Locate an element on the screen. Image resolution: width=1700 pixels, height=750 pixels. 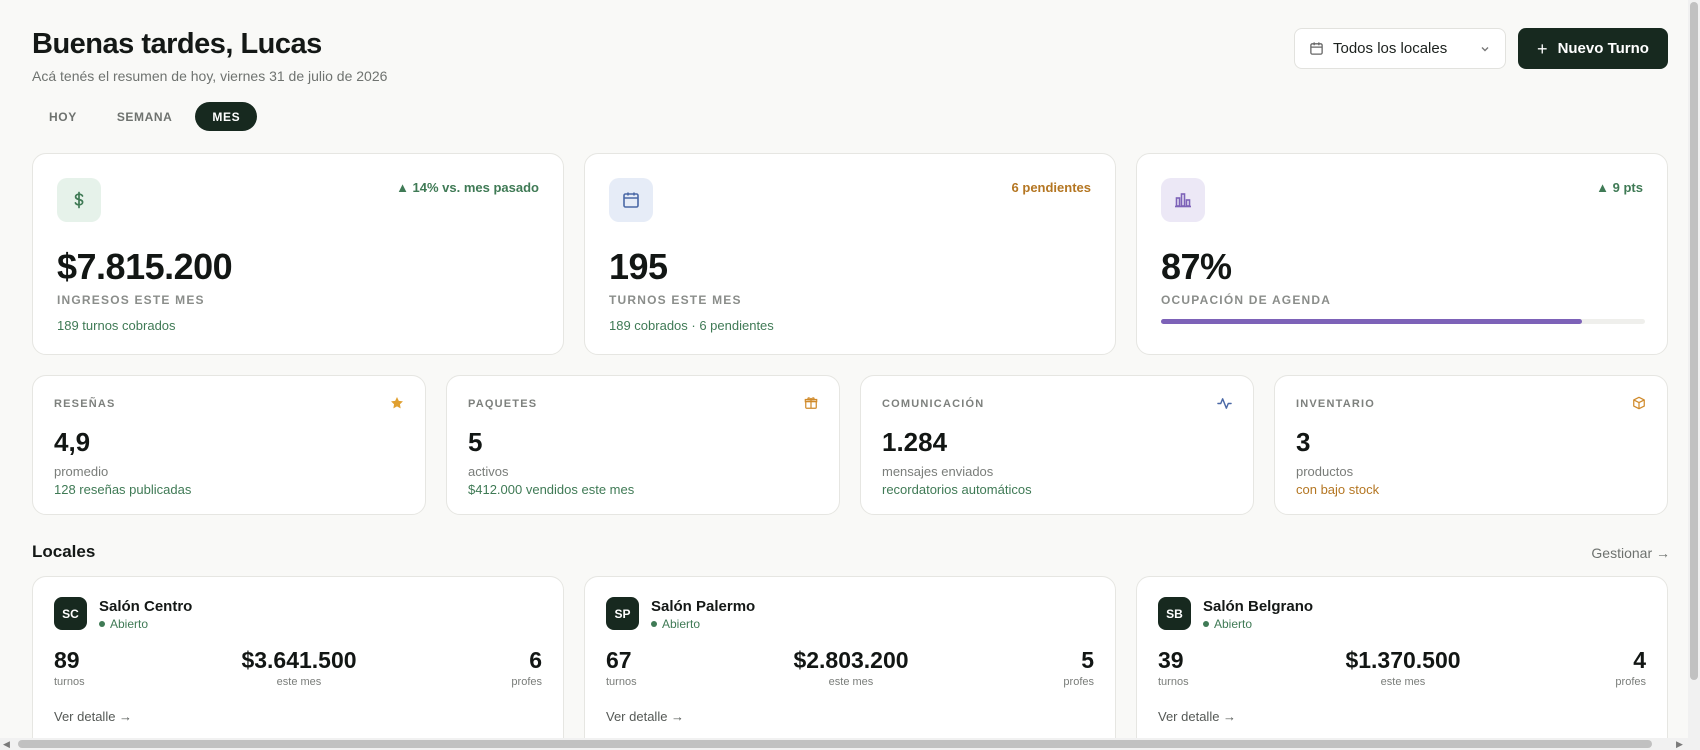
stat-turnos: 39 turnos is located at coordinates (1173, 667).